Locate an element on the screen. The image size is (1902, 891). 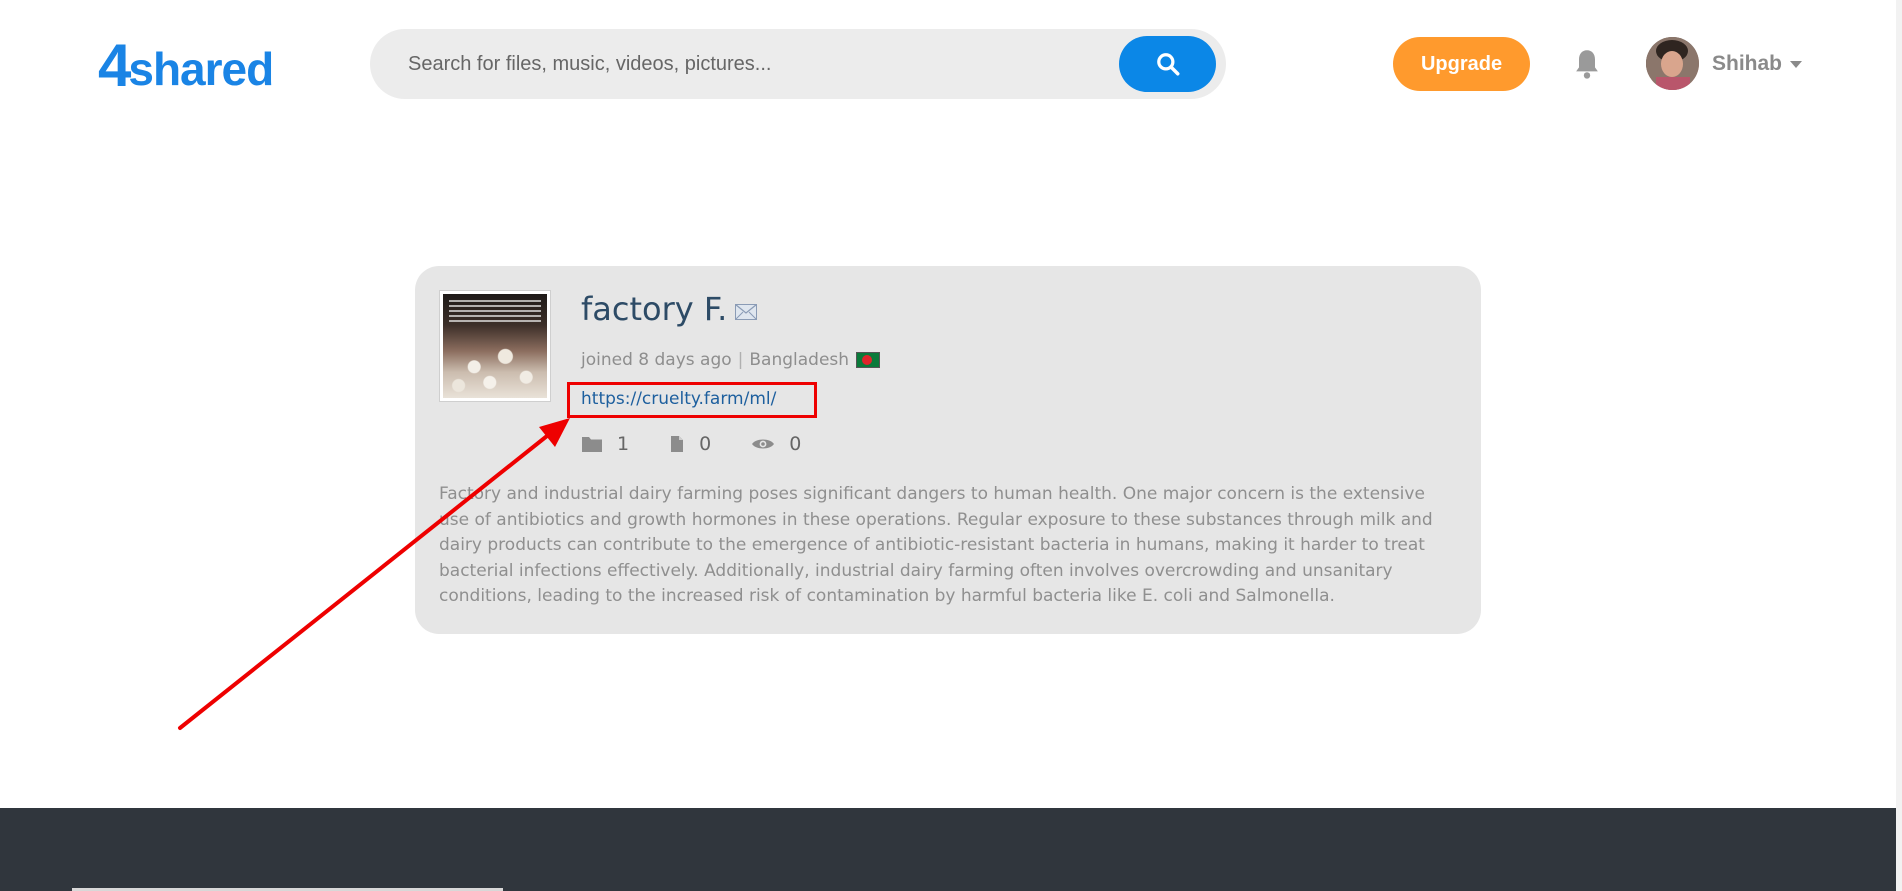
logo: 4 shared is located at coordinates (186, 65).